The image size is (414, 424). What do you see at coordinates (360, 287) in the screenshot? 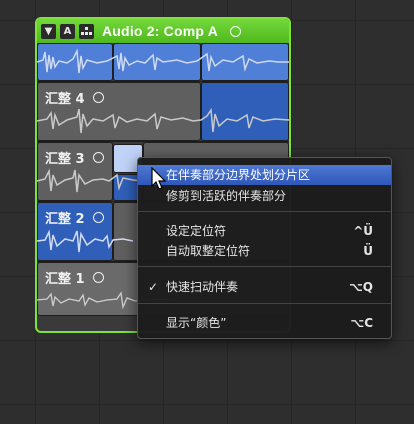
I see `shortcut-quick-swipe-comping: ⌥Q` at bounding box center [360, 287].